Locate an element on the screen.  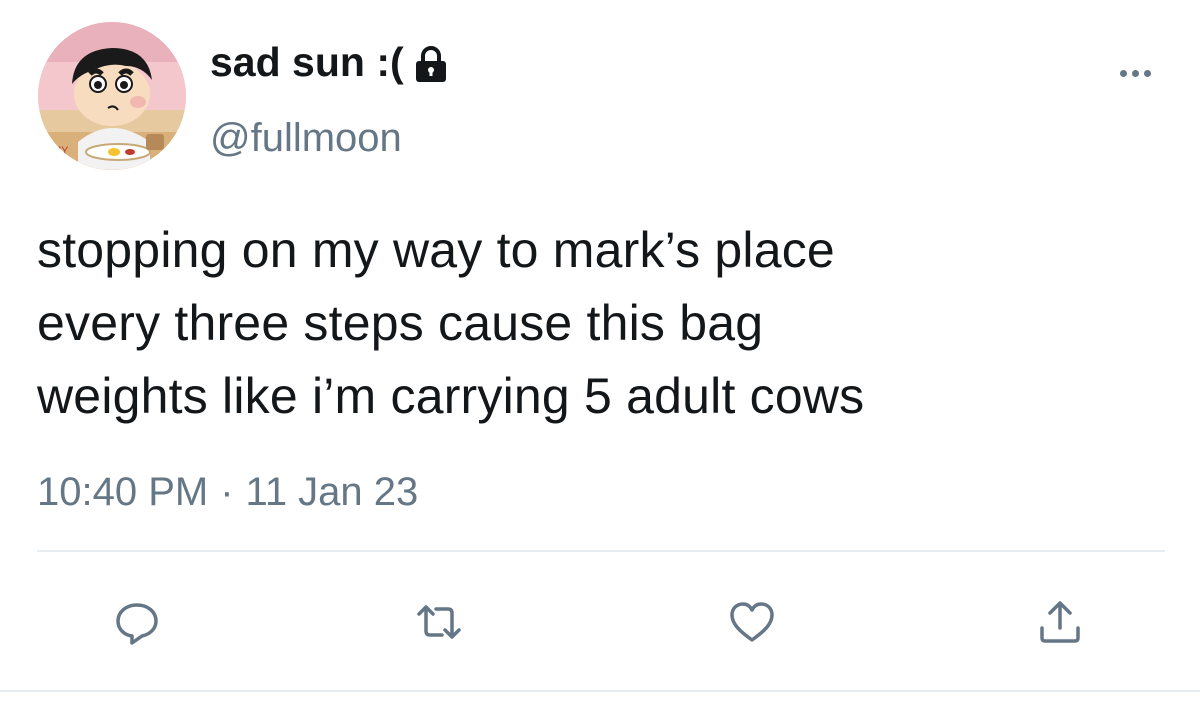
avatar: MY is located at coordinates (112, 96).